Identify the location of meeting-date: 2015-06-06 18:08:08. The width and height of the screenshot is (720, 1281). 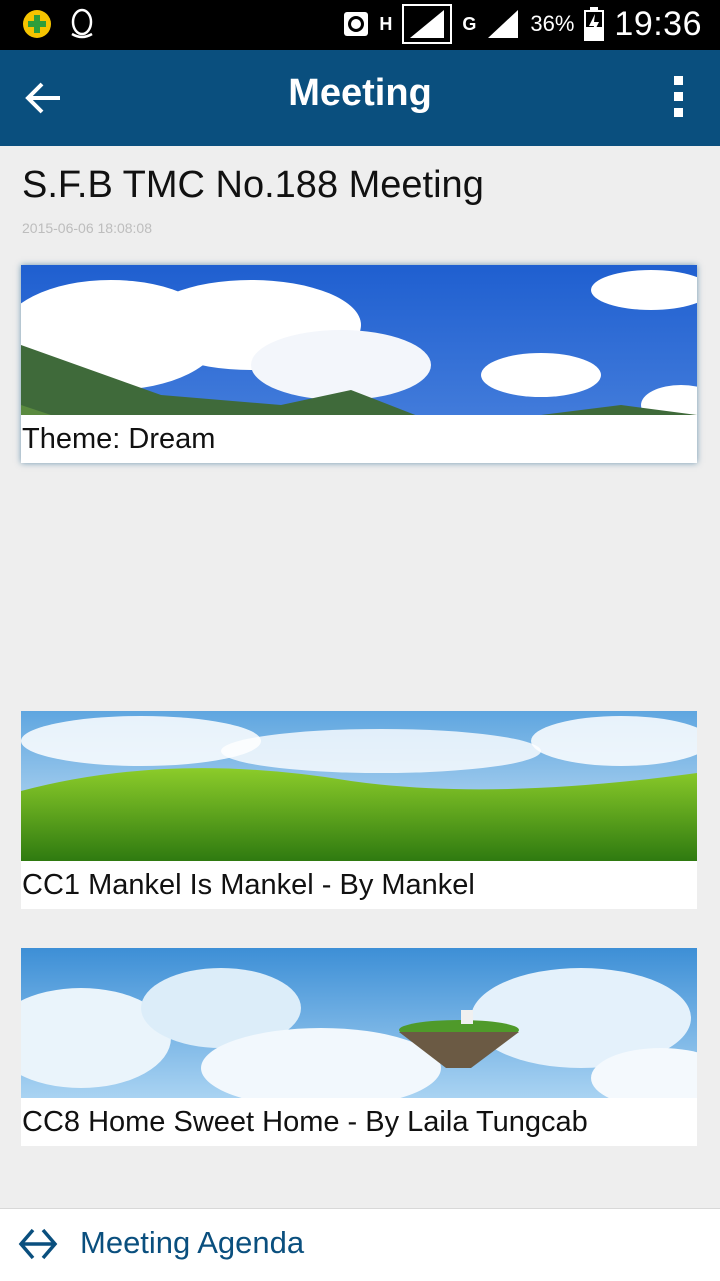
(87, 228).